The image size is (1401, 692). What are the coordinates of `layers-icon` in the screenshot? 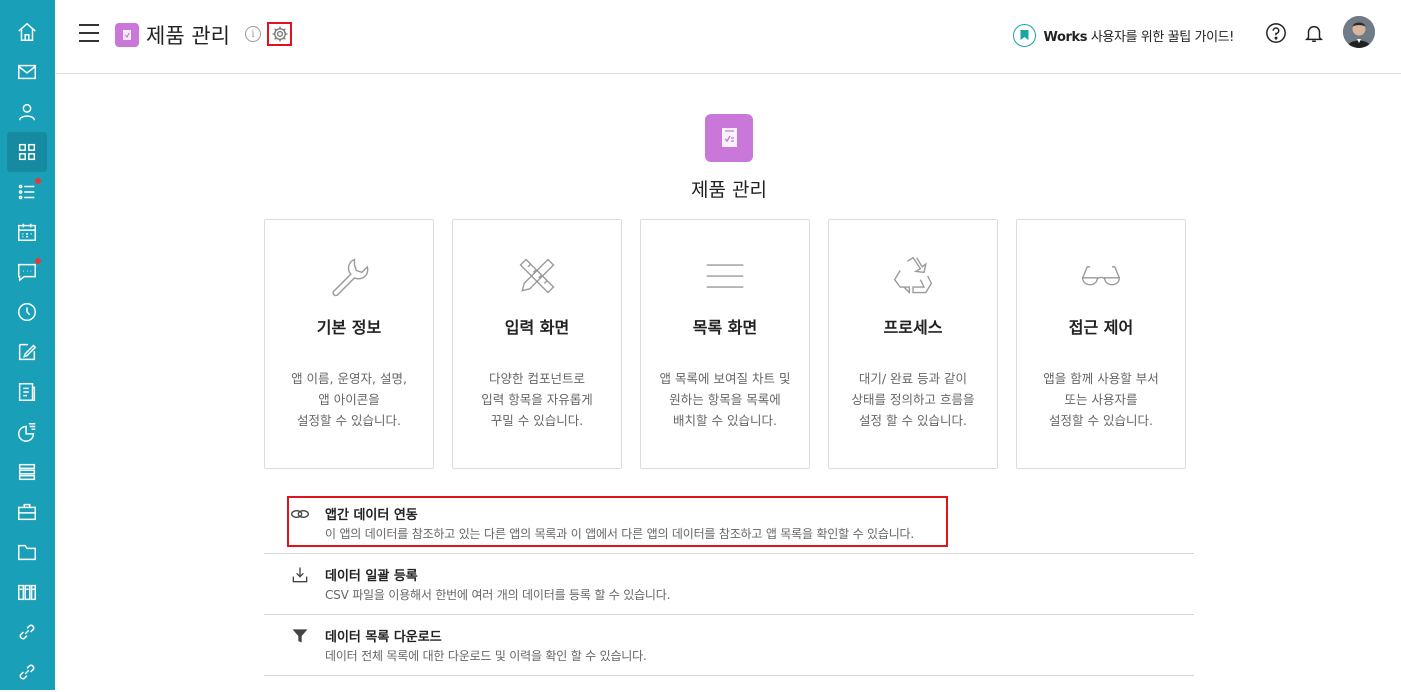 It's located at (27, 472).